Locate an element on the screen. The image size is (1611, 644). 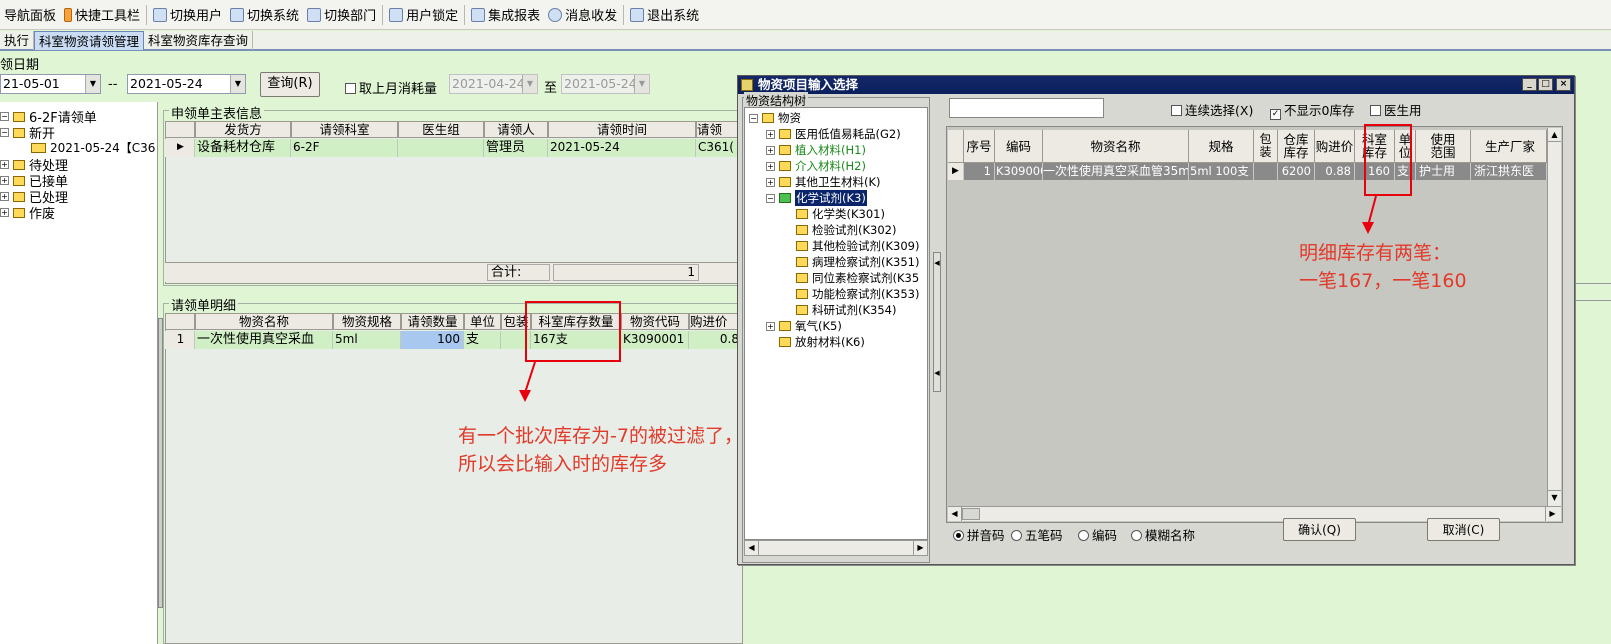
cancel-button: 取消(C) is located at coordinates (1463, 529).